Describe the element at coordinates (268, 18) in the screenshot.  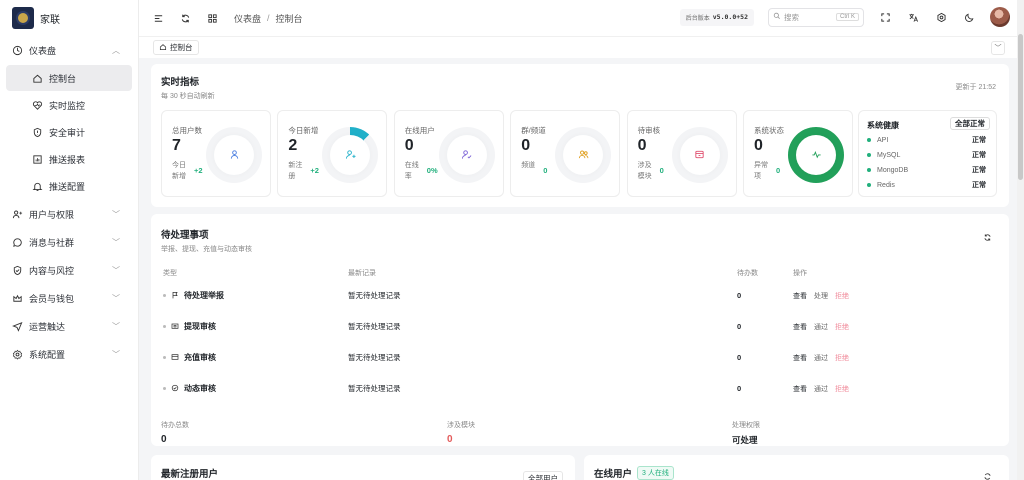
I see `breadcrumb: 仪表盘 / 控制台` at that location.